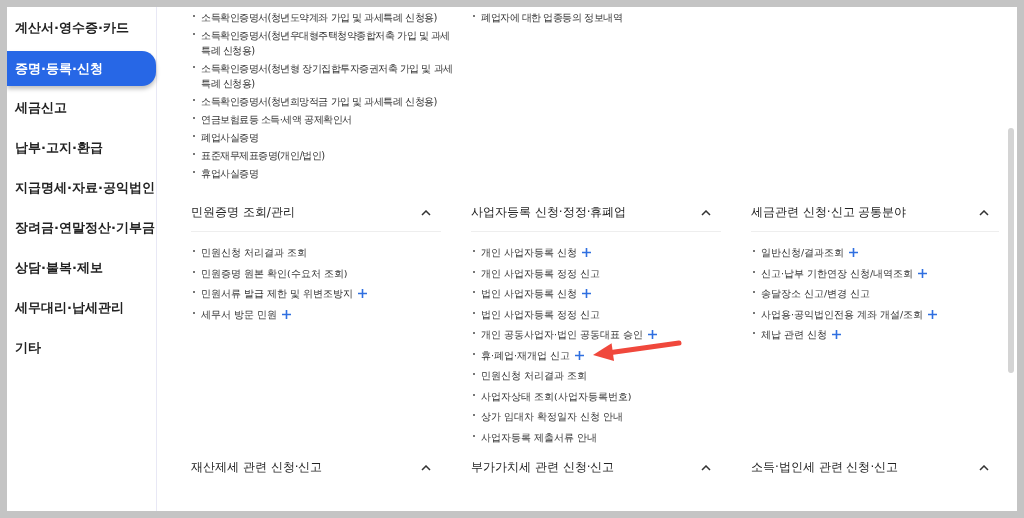 Image resolution: width=1024 pixels, height=518 pixels. What do you see at coordinates (825, 467) in the screenshot?
I see `section-title: 소득·법인세 관련 신청·신고` at bounding box center [825, 467].